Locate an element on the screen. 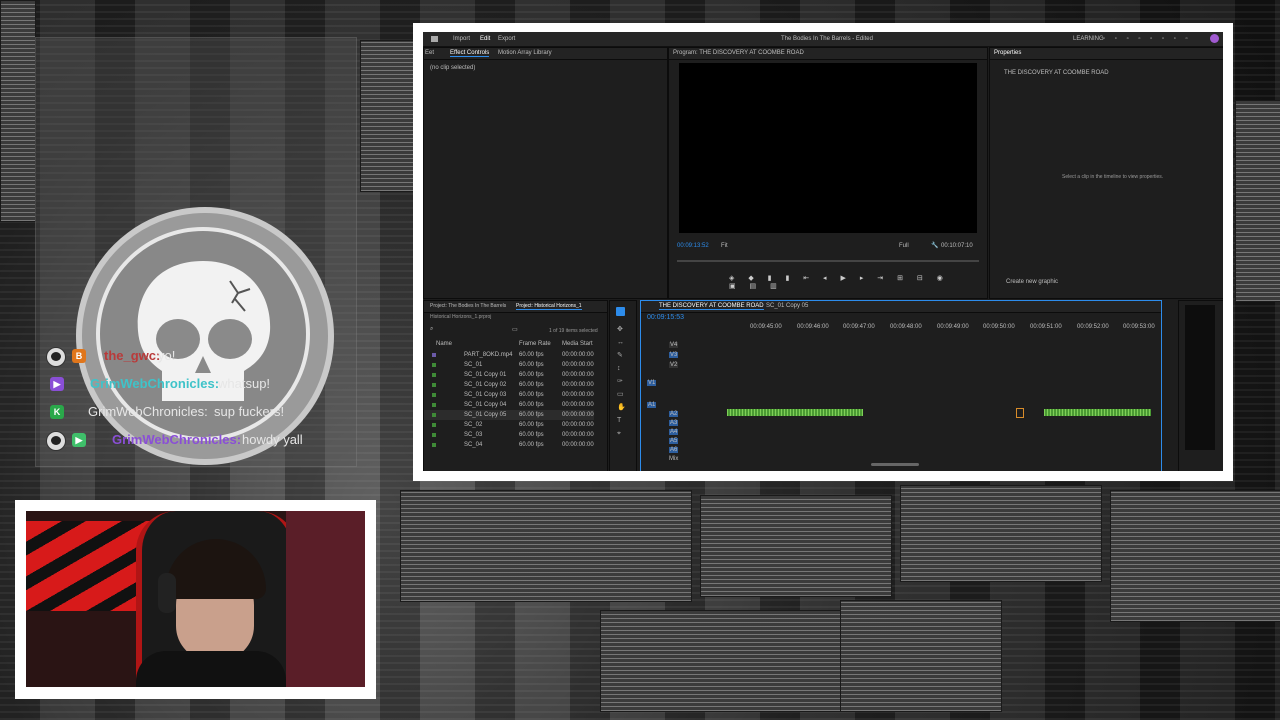 The image size is (1280, 720). fit-dropdown: Fit is located at coordinates (724, 246).